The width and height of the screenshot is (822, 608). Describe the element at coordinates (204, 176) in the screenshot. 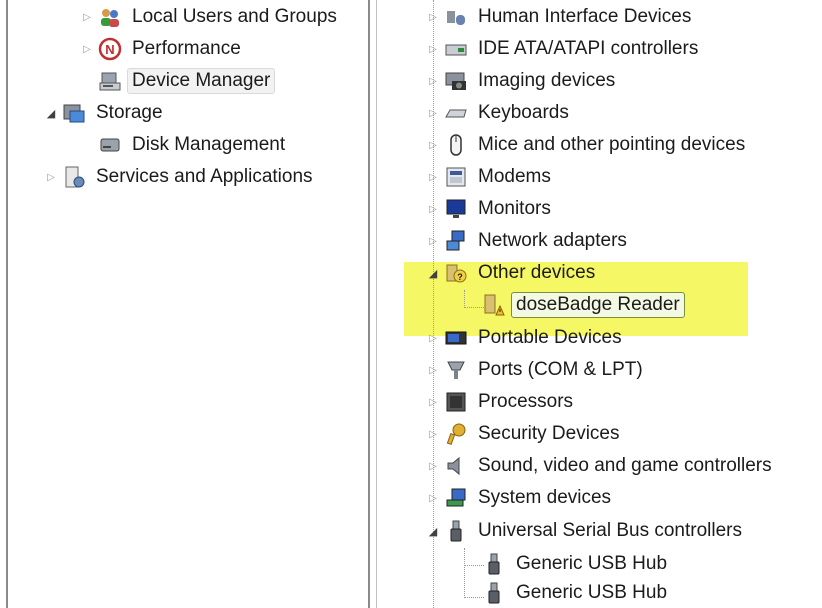

I see `tree-item-label: Services and Applications` at that location.